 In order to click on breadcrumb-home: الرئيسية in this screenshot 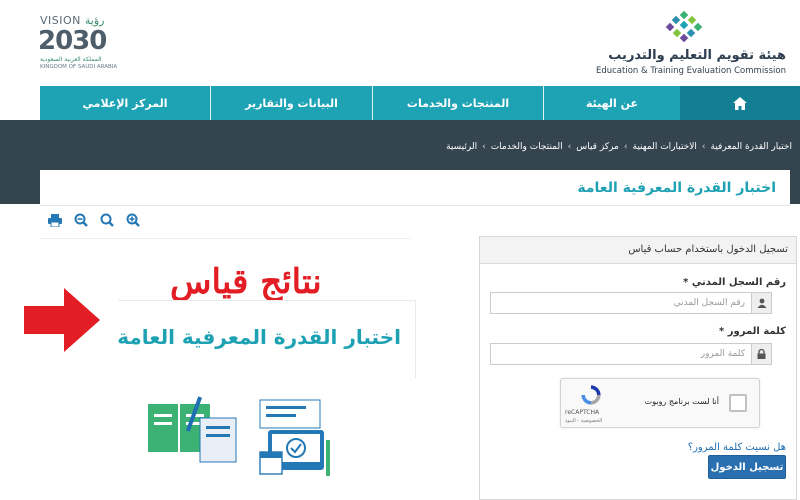, I will do `click(461, 147)`.